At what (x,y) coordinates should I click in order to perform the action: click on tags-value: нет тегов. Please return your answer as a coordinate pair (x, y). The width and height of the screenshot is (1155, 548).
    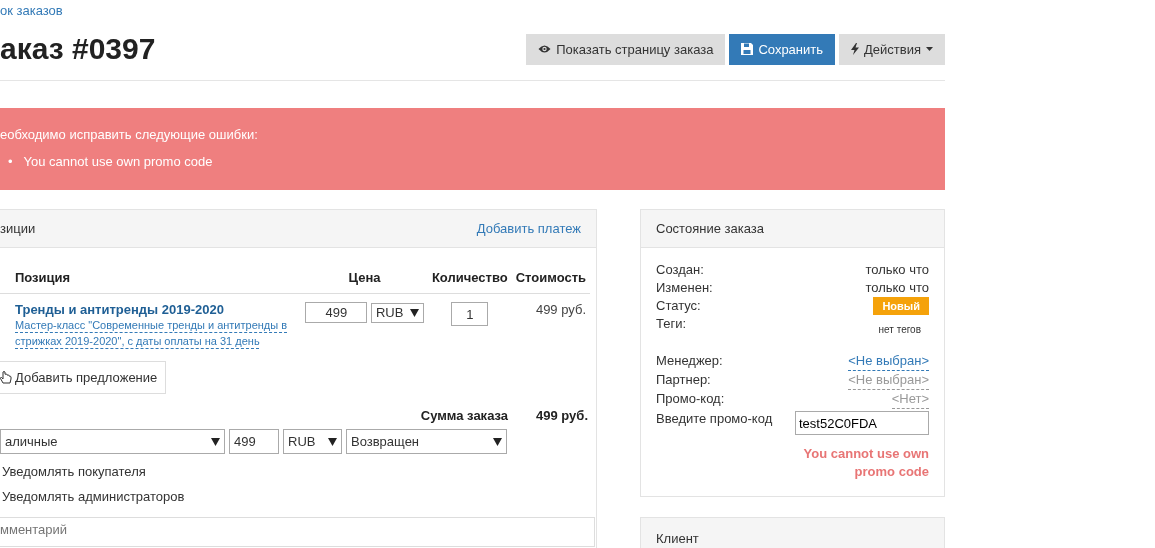
    Looking at the image, I should click on (900, 330).